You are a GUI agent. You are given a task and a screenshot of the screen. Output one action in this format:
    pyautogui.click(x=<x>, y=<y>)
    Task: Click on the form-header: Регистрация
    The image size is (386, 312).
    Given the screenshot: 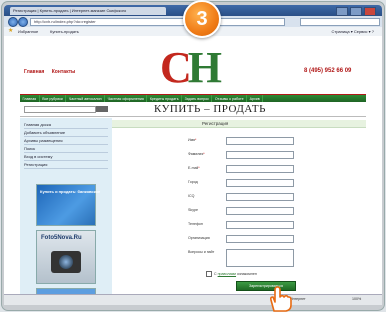 What is the action you would take?
    pyautogui.click(x=239, y=124)
    